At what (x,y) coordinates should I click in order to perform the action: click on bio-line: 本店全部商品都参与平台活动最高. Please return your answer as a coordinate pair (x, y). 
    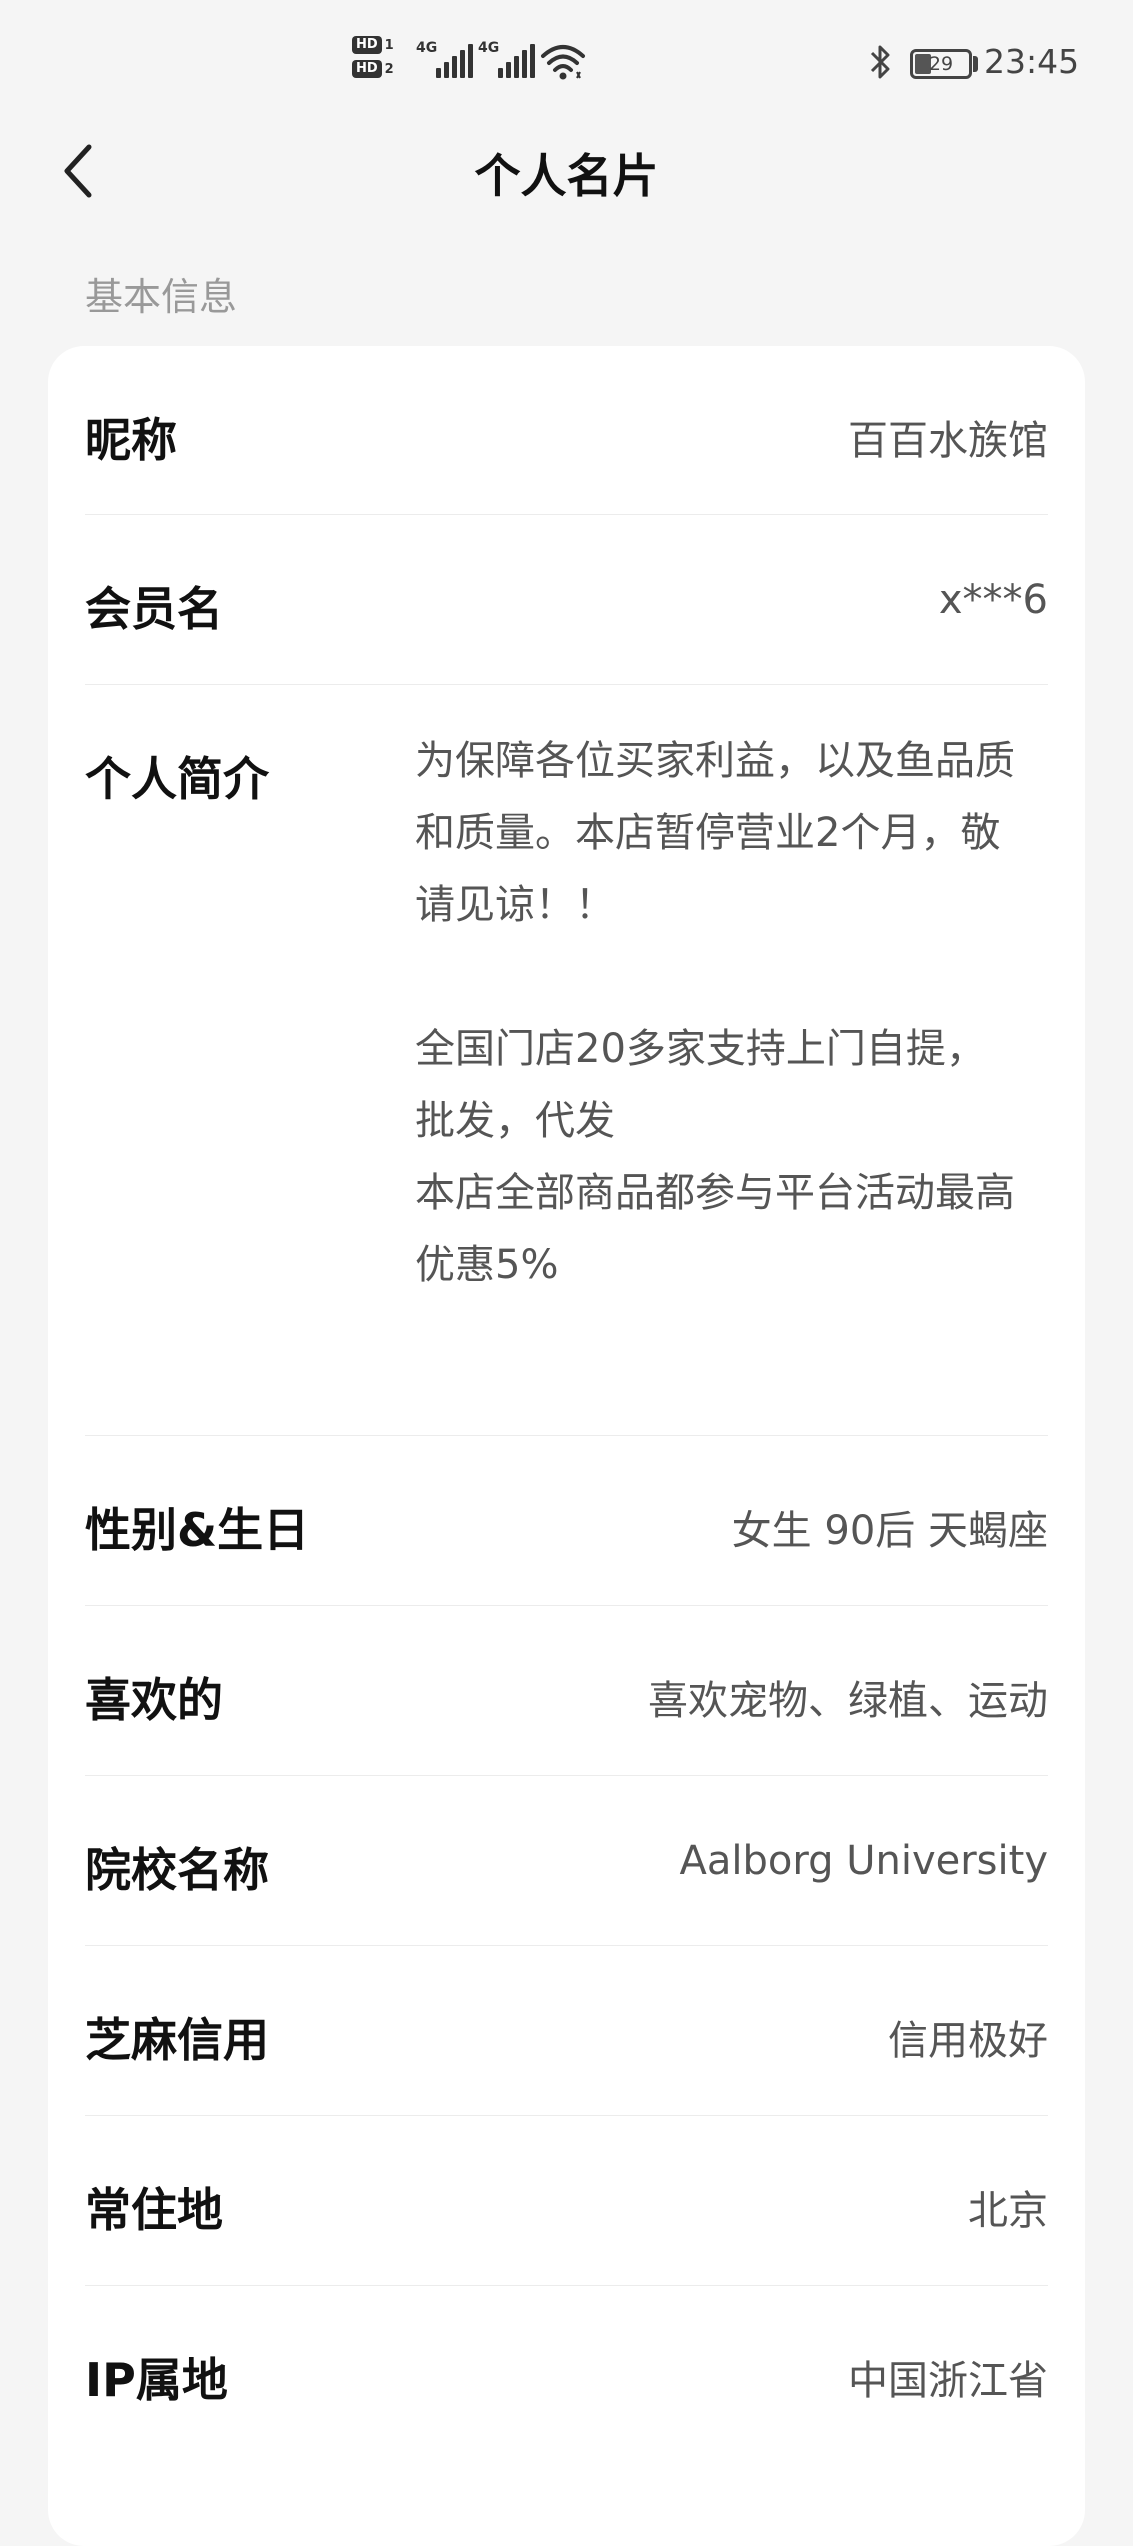
    Looking at the image, I should click on (715, 1193).